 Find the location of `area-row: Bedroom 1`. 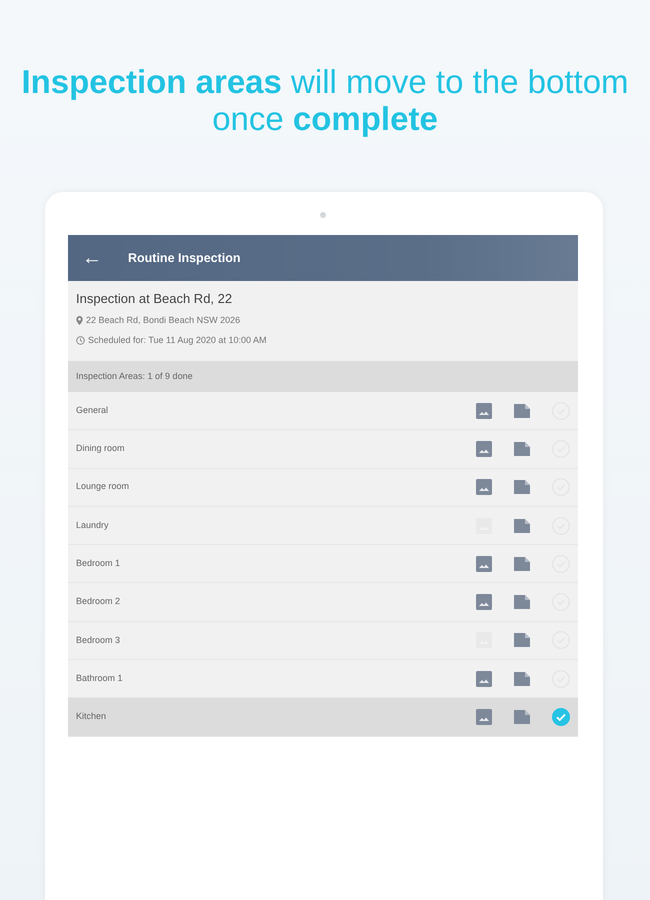

area-row: Bedroom 1 is located at coordinates (323, 564).